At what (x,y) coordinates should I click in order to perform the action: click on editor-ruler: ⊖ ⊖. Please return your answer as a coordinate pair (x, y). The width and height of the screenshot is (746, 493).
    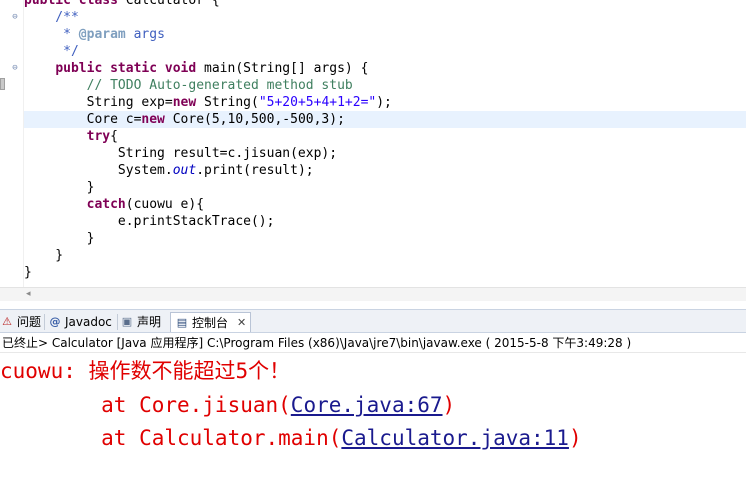
    Looking at the image, I should click on (12, 145).